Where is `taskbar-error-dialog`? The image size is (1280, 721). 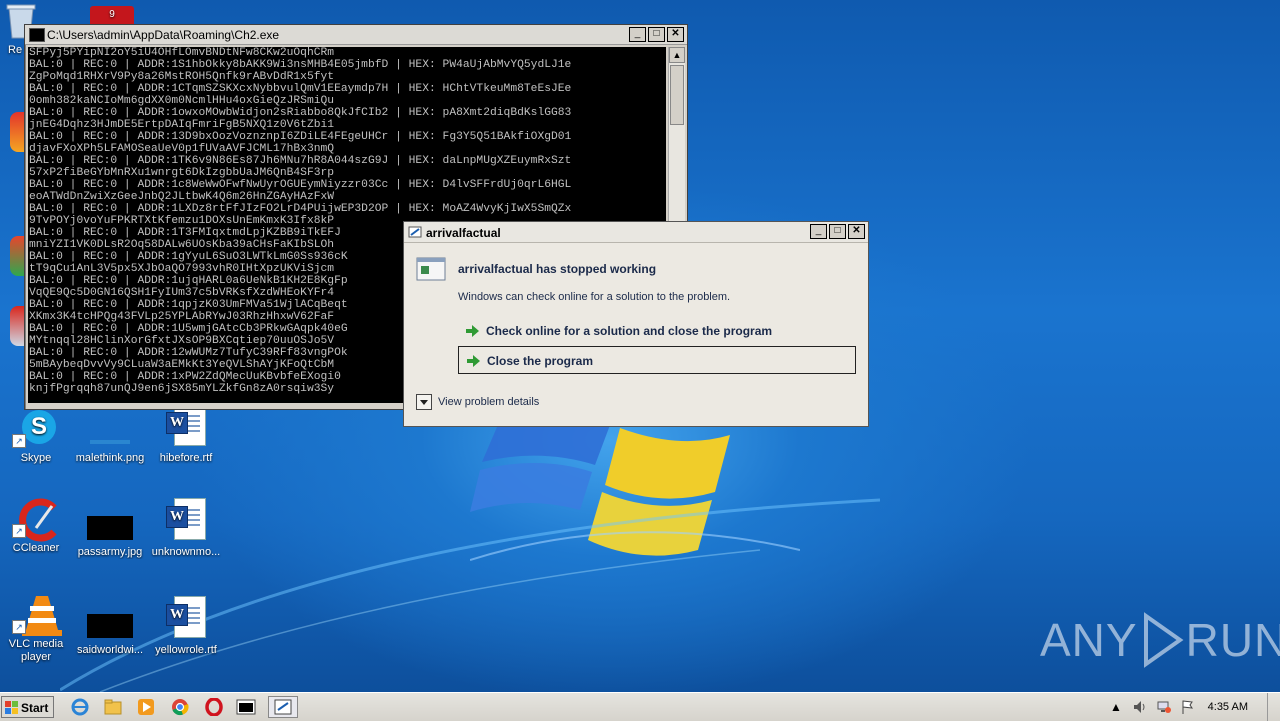
taskbar-error-dialog is located at coordinates (283, 707).